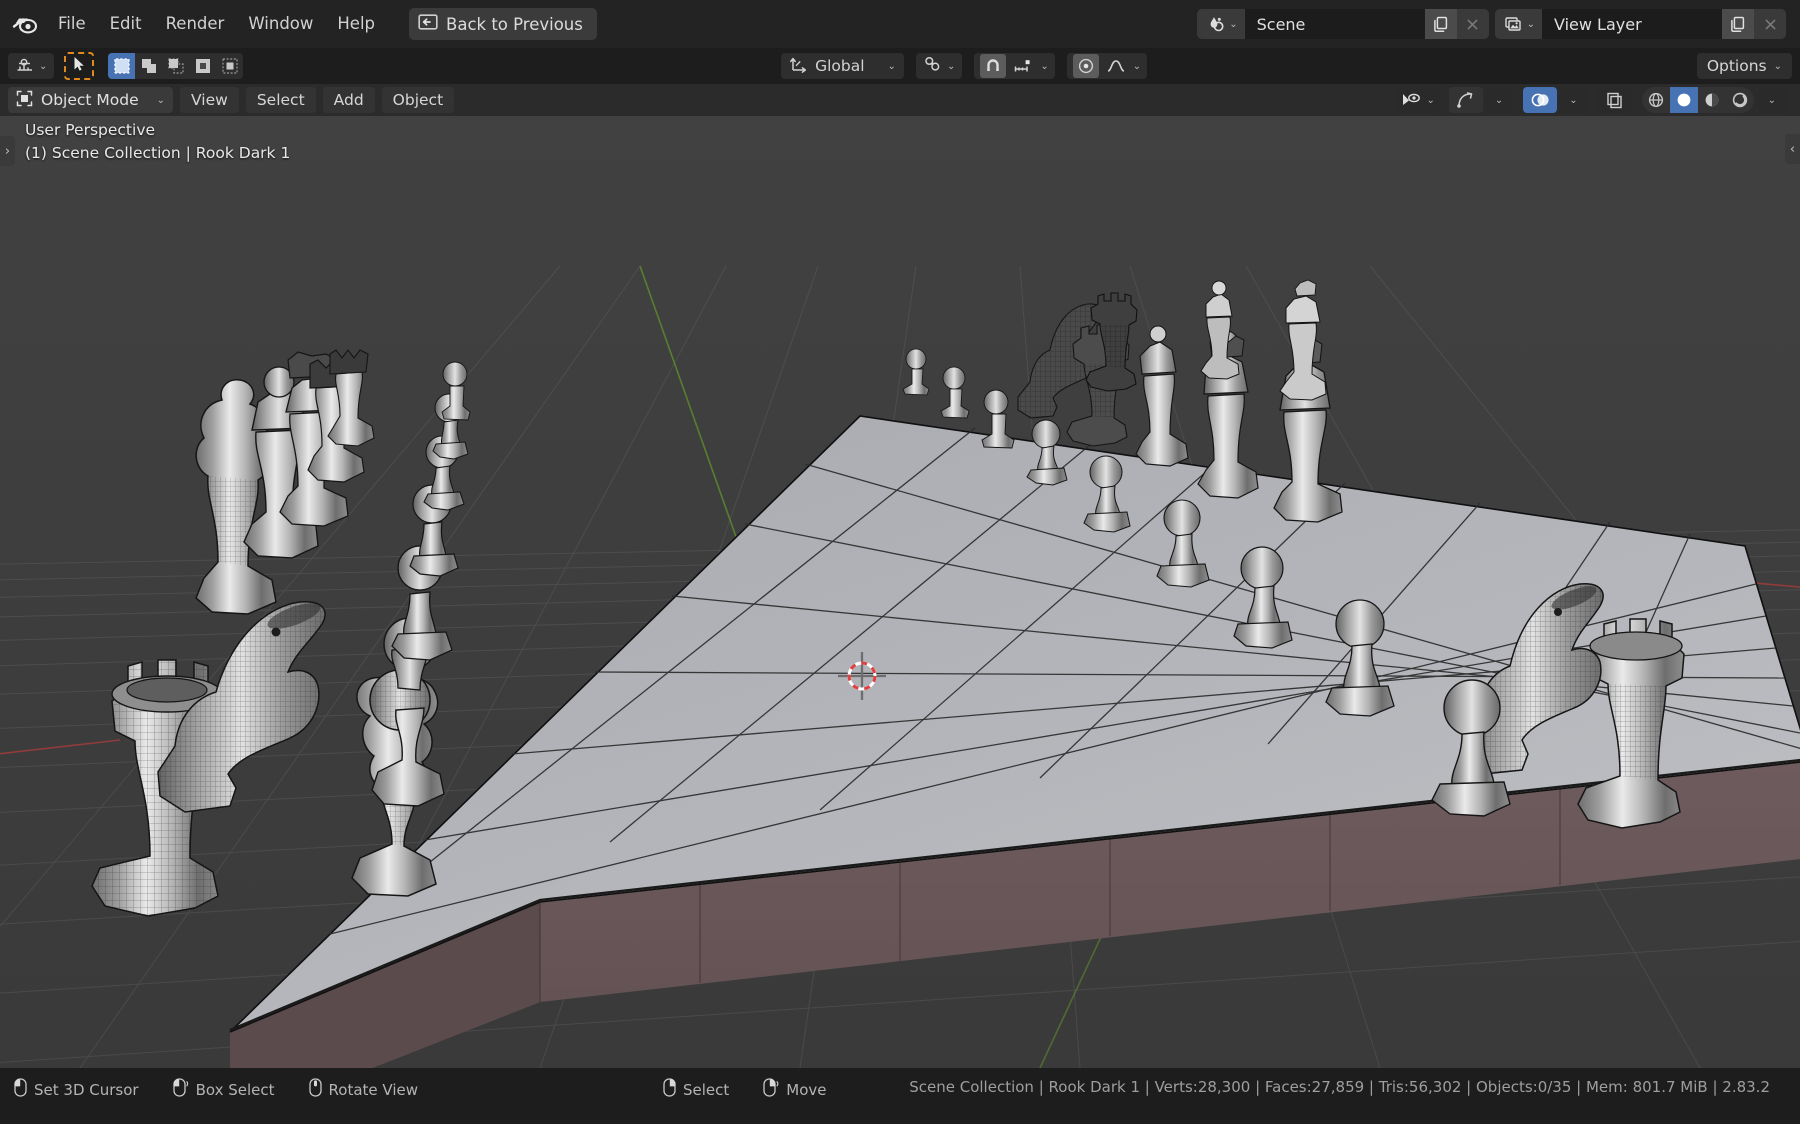 The width and height of the screenshot is (1800, 1124). I want to click on overlays-icon, so click(1540, 100).